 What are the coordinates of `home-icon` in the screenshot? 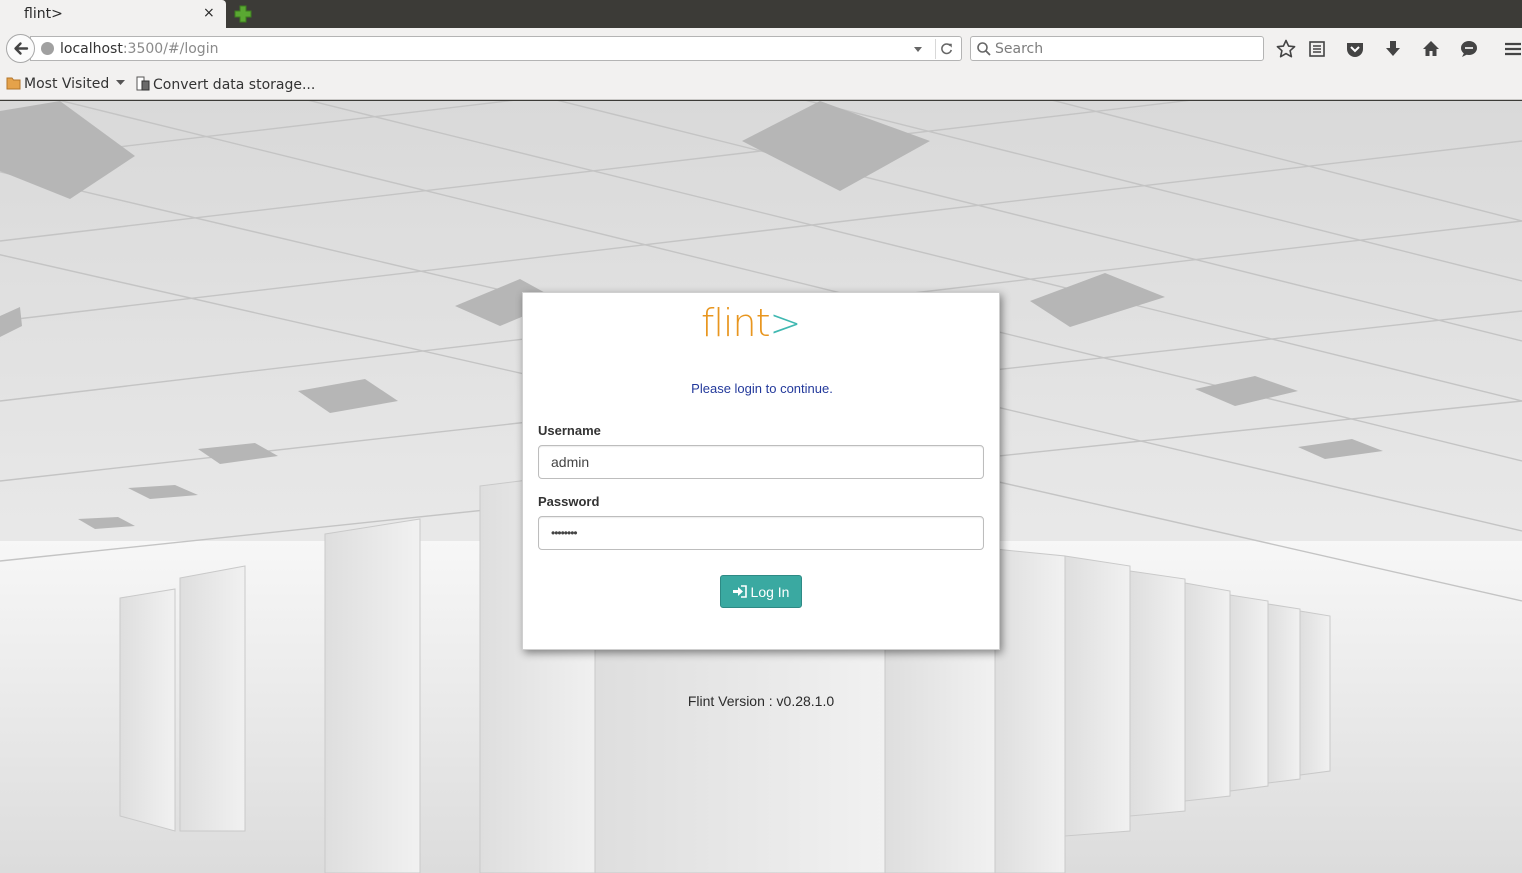 It's located at (1431, 49).